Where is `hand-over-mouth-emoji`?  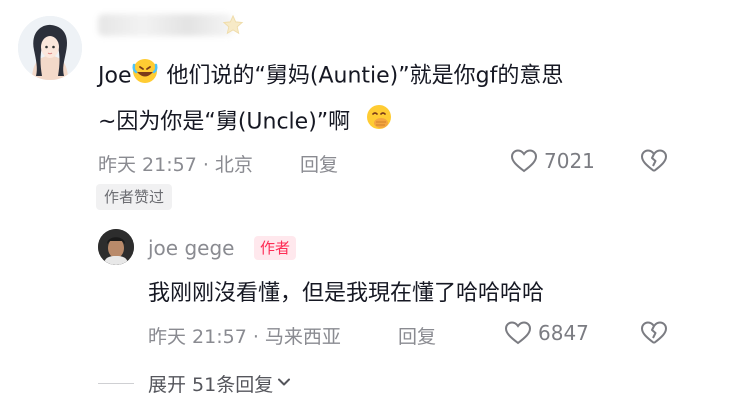
hand-over-mouth-emoji is located at coordinates (379, 122).